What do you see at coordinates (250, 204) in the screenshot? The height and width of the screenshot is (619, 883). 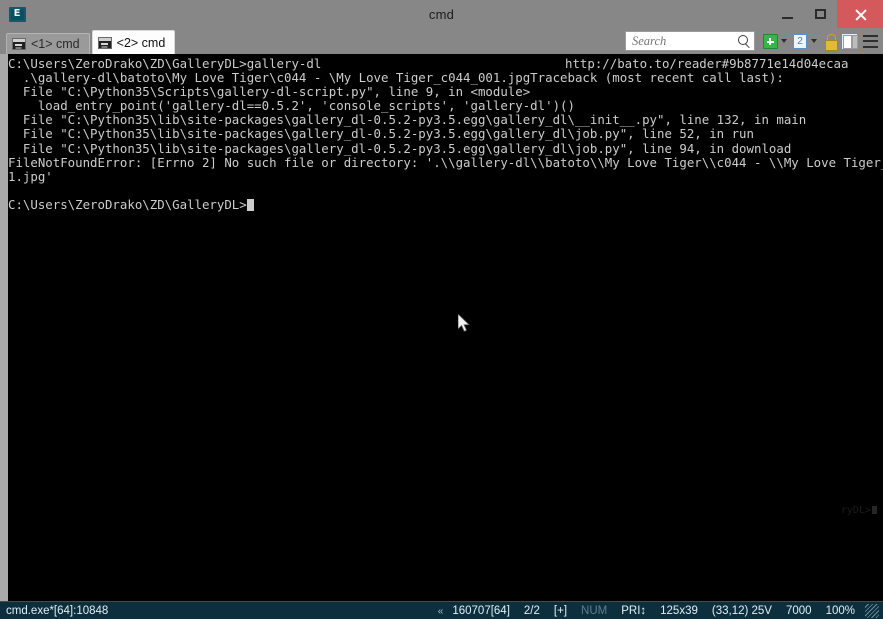 I see `text-cursor` at bounding box center [250, 204].